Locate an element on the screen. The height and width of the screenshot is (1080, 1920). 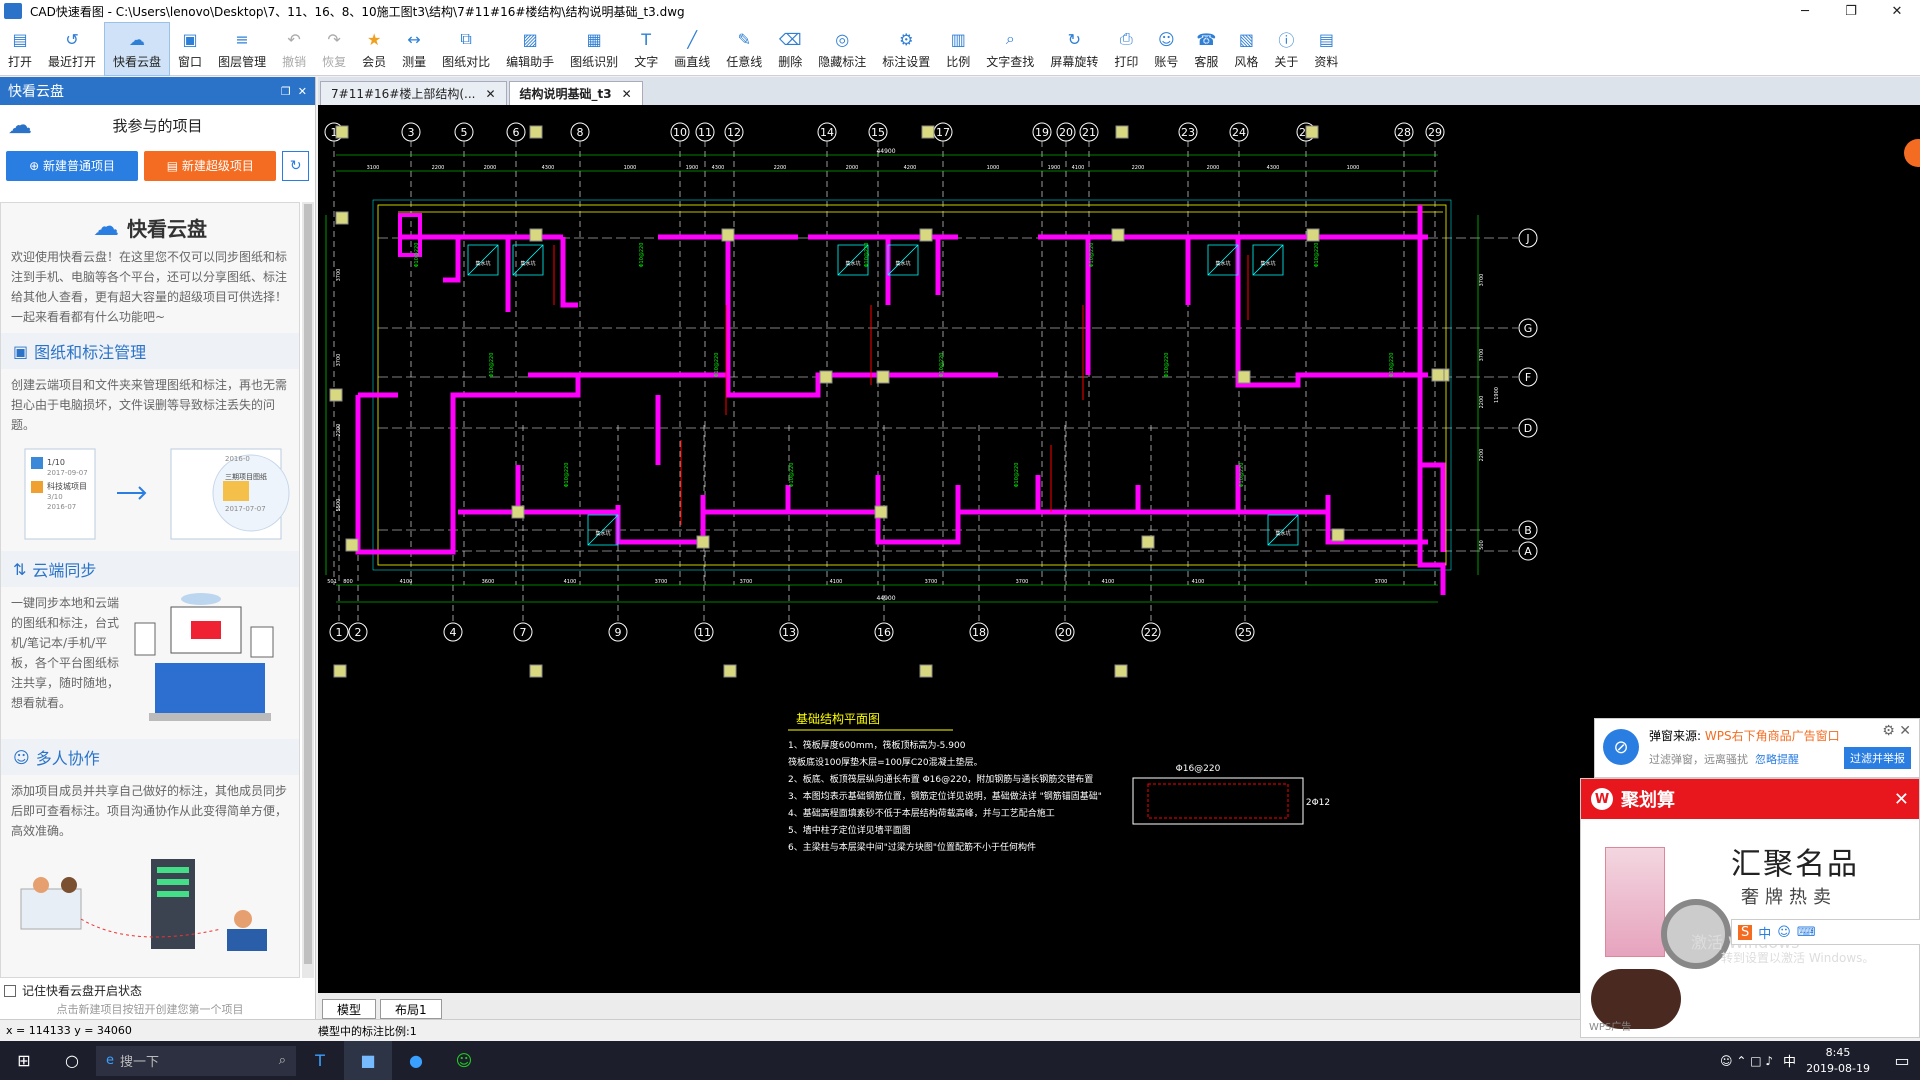
ribbon-cloud-button: ☁ 快看云盘 is located at coordinates (137, 49).